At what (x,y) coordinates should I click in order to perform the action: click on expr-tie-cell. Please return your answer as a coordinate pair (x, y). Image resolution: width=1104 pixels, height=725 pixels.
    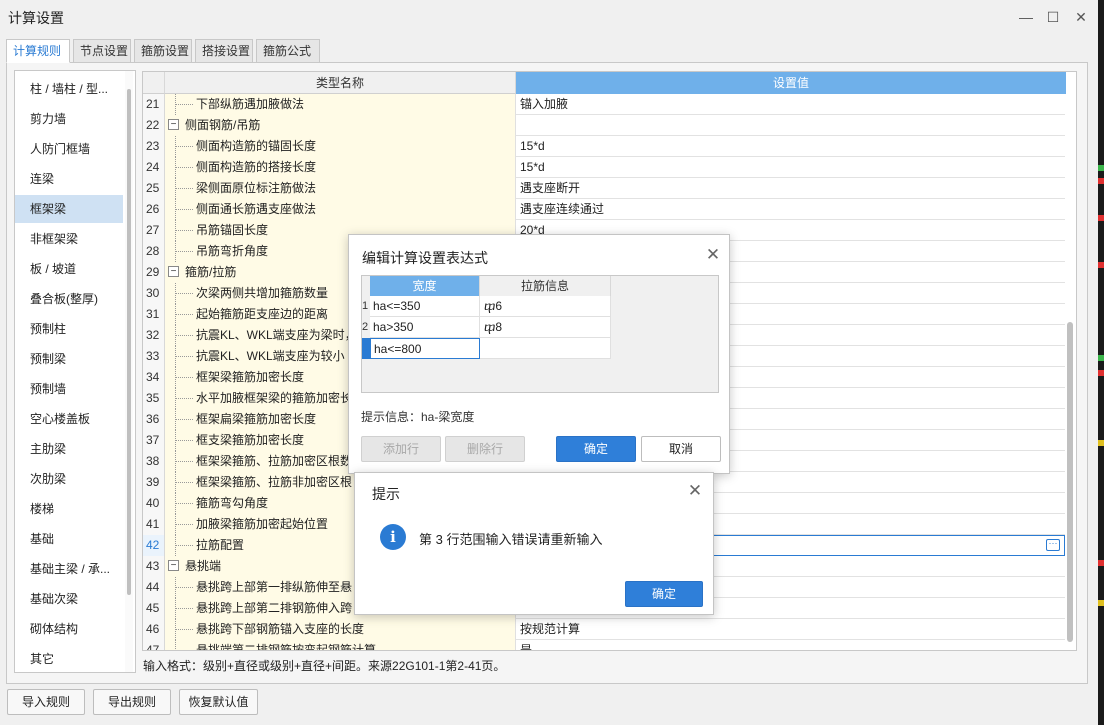
    Looking at the image, I should click on (545, 348).